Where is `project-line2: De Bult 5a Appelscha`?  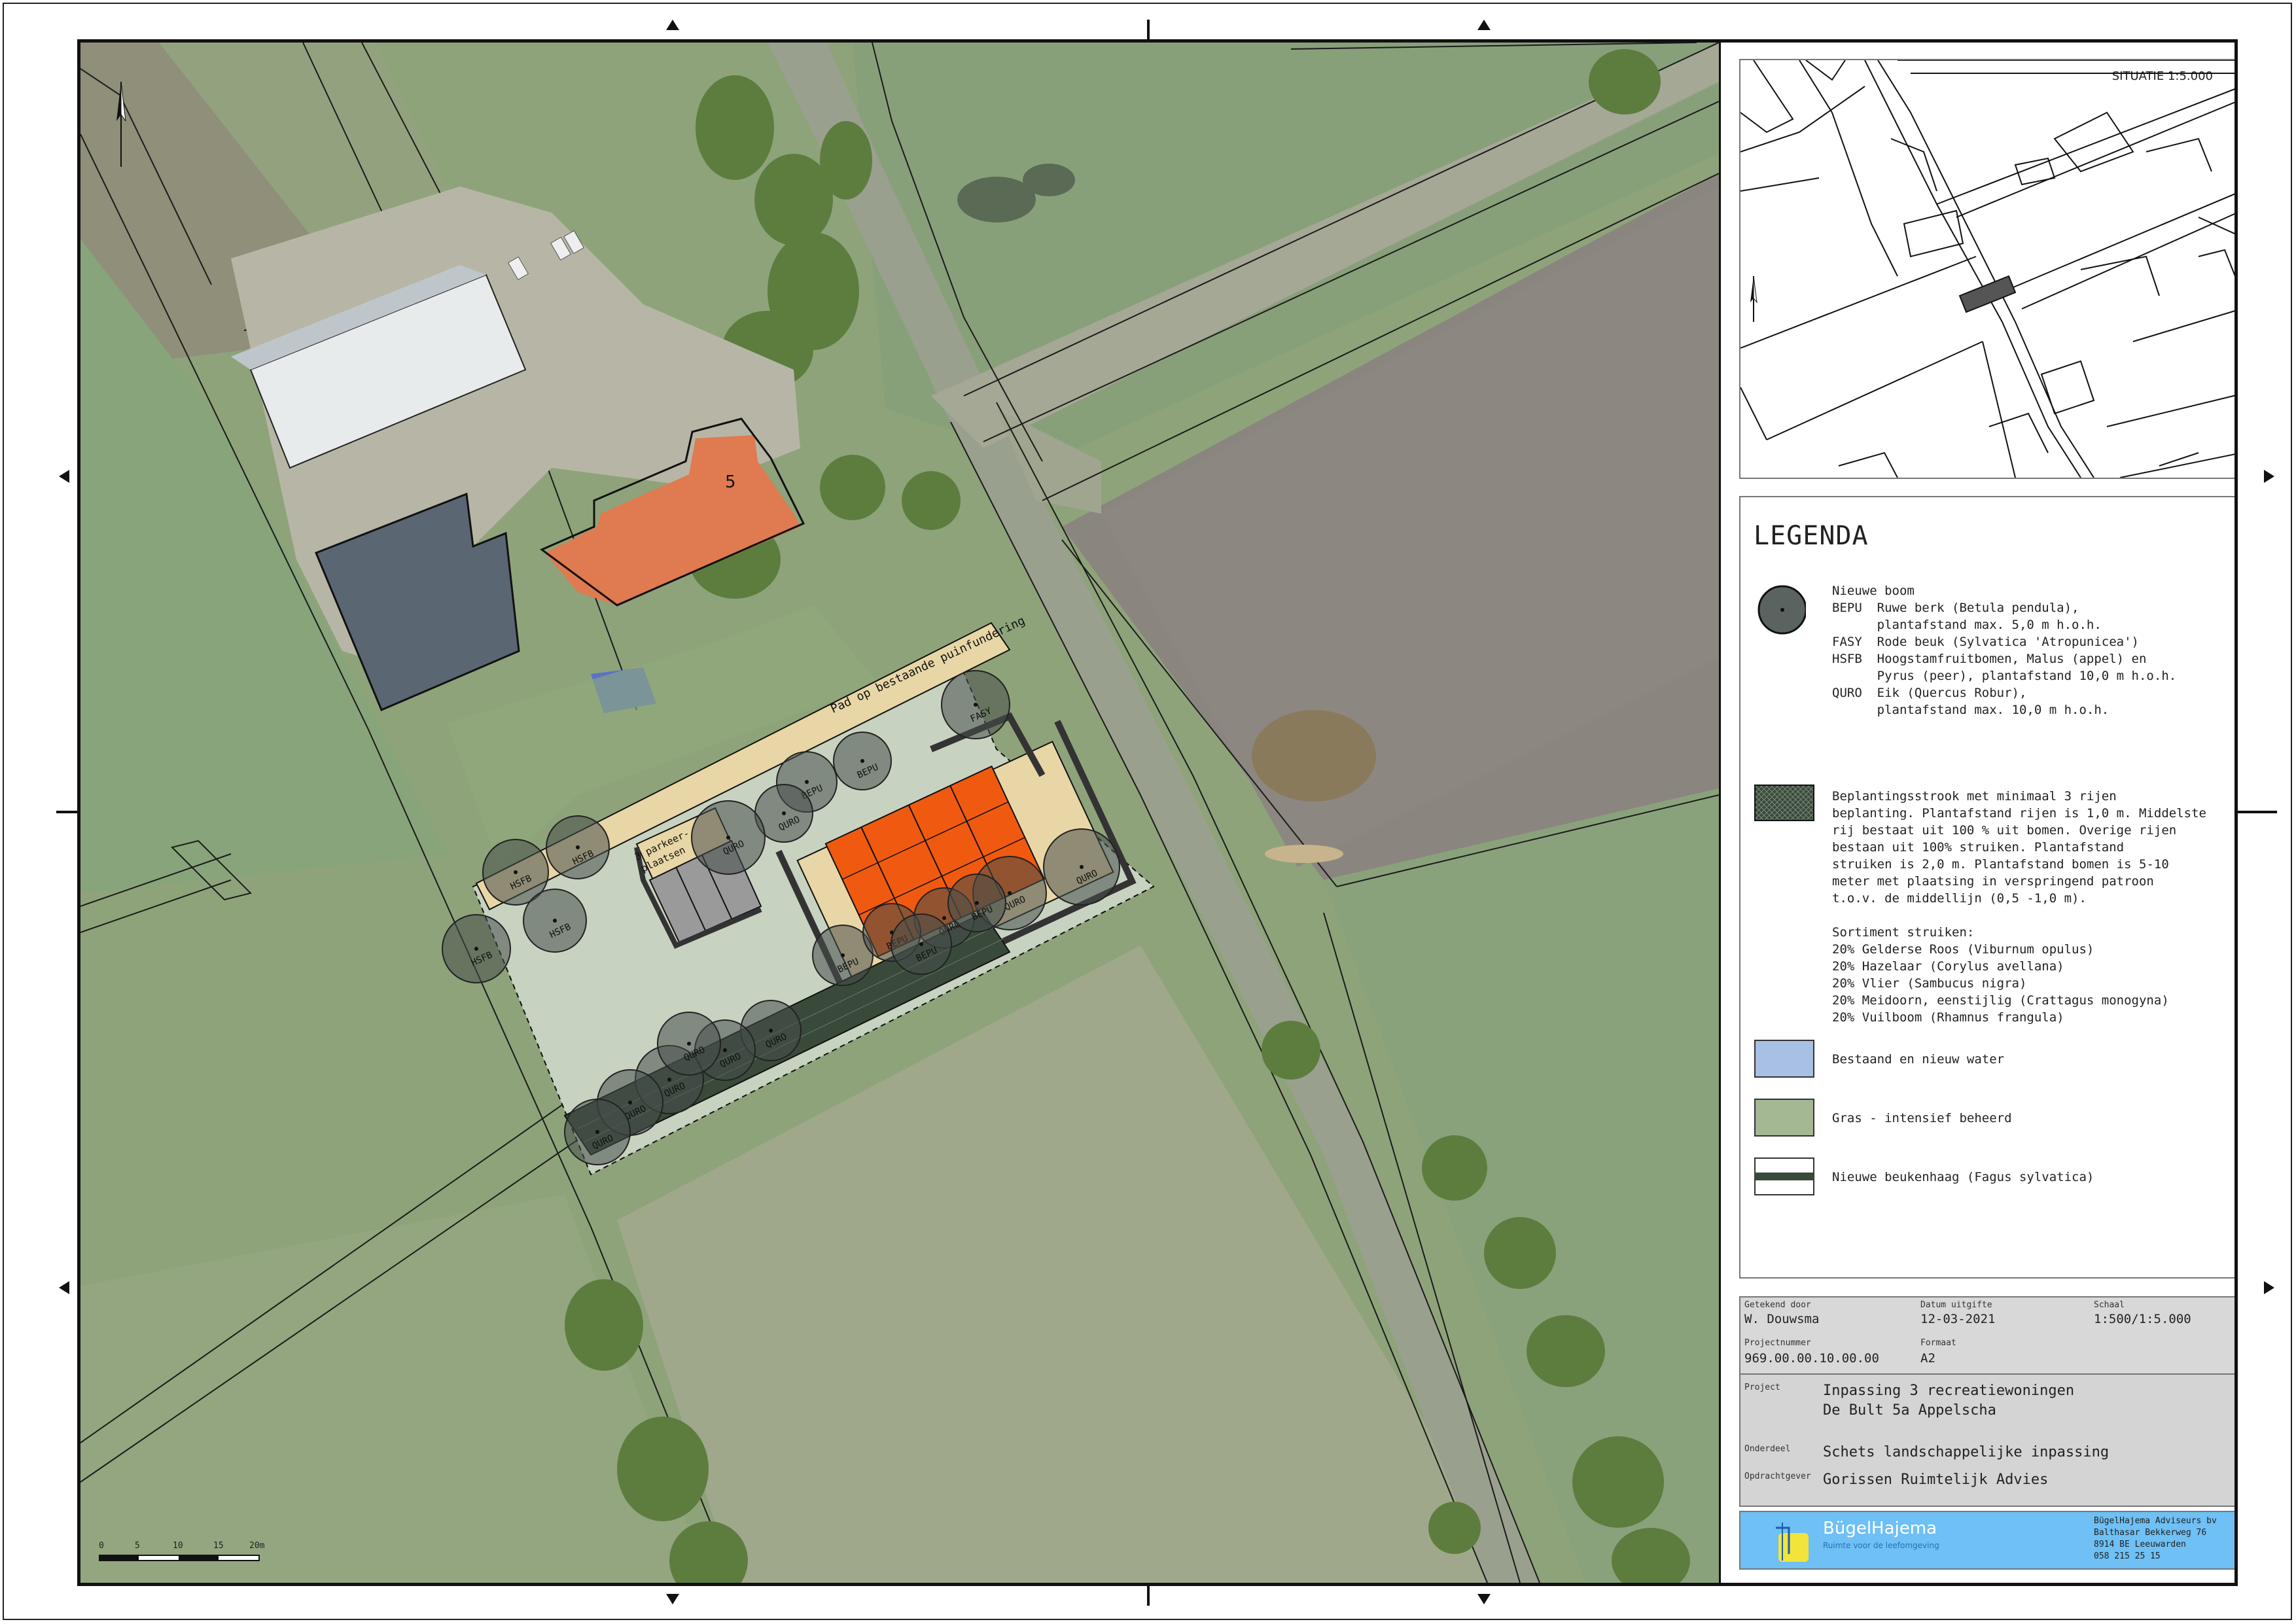
project-line2: De Bult 5a Appelscha is located at coordinates (1910, 1410).